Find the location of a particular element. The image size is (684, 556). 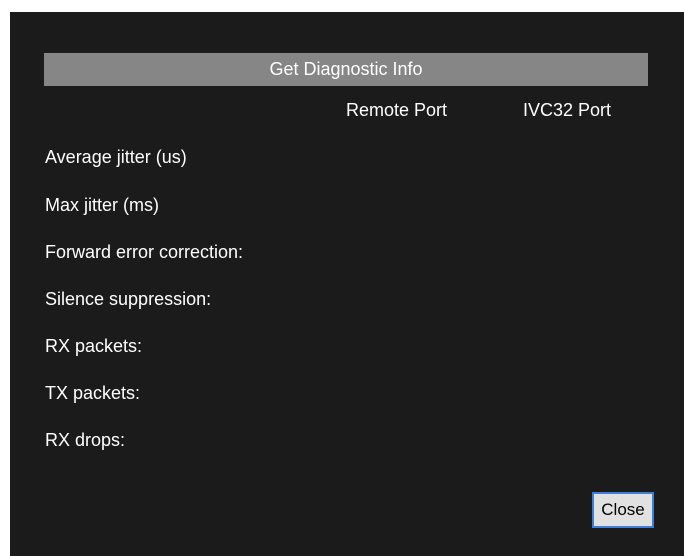

ivc32-port-column-header: IVC32 Port is located at coordinates (567, 110).